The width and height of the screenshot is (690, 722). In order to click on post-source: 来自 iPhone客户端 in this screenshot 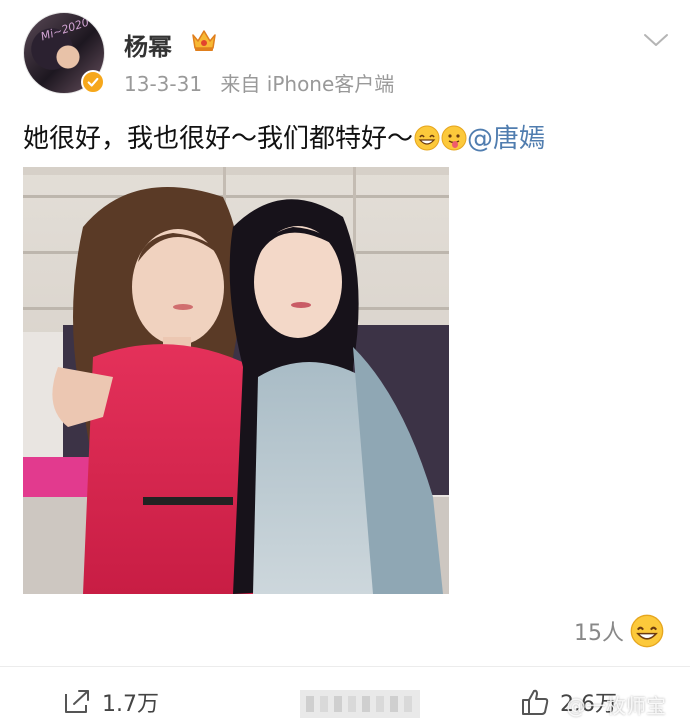, I will do `click(307, 84)`.